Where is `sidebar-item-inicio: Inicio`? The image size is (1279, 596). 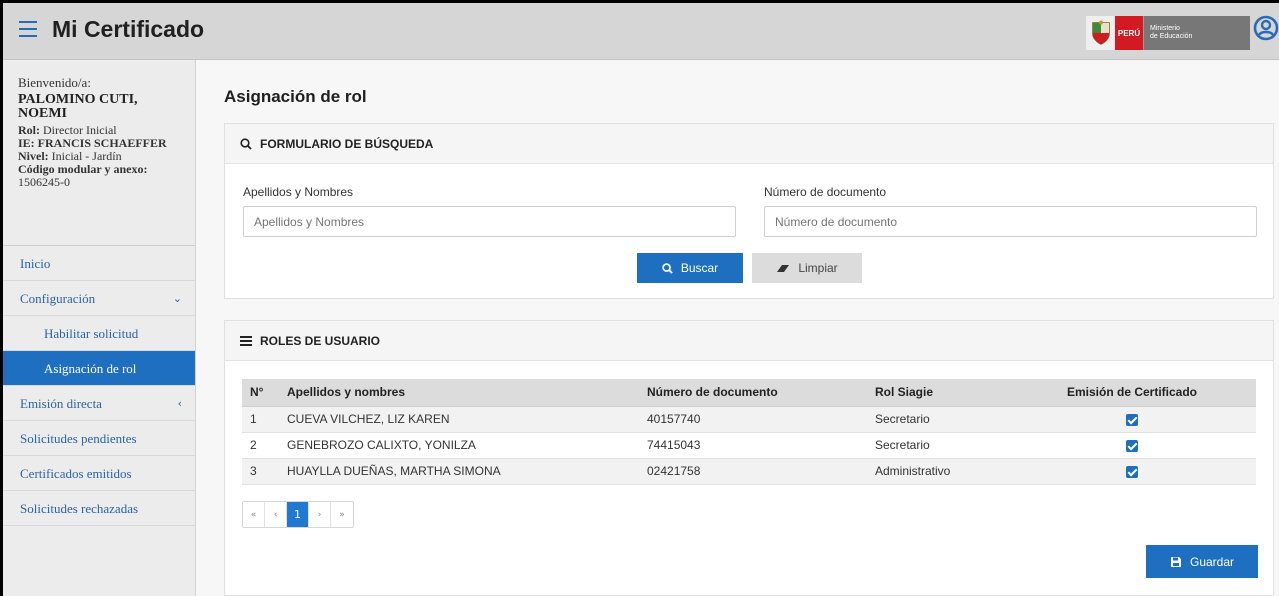 sidebar-item-inicio: Inicio is located at coordinates (99, 263).